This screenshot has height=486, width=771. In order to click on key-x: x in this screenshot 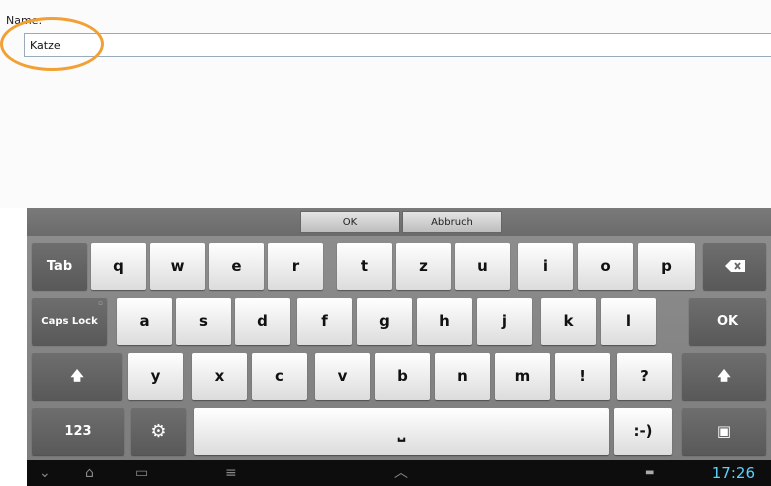, I will do `click(219, 376)`.